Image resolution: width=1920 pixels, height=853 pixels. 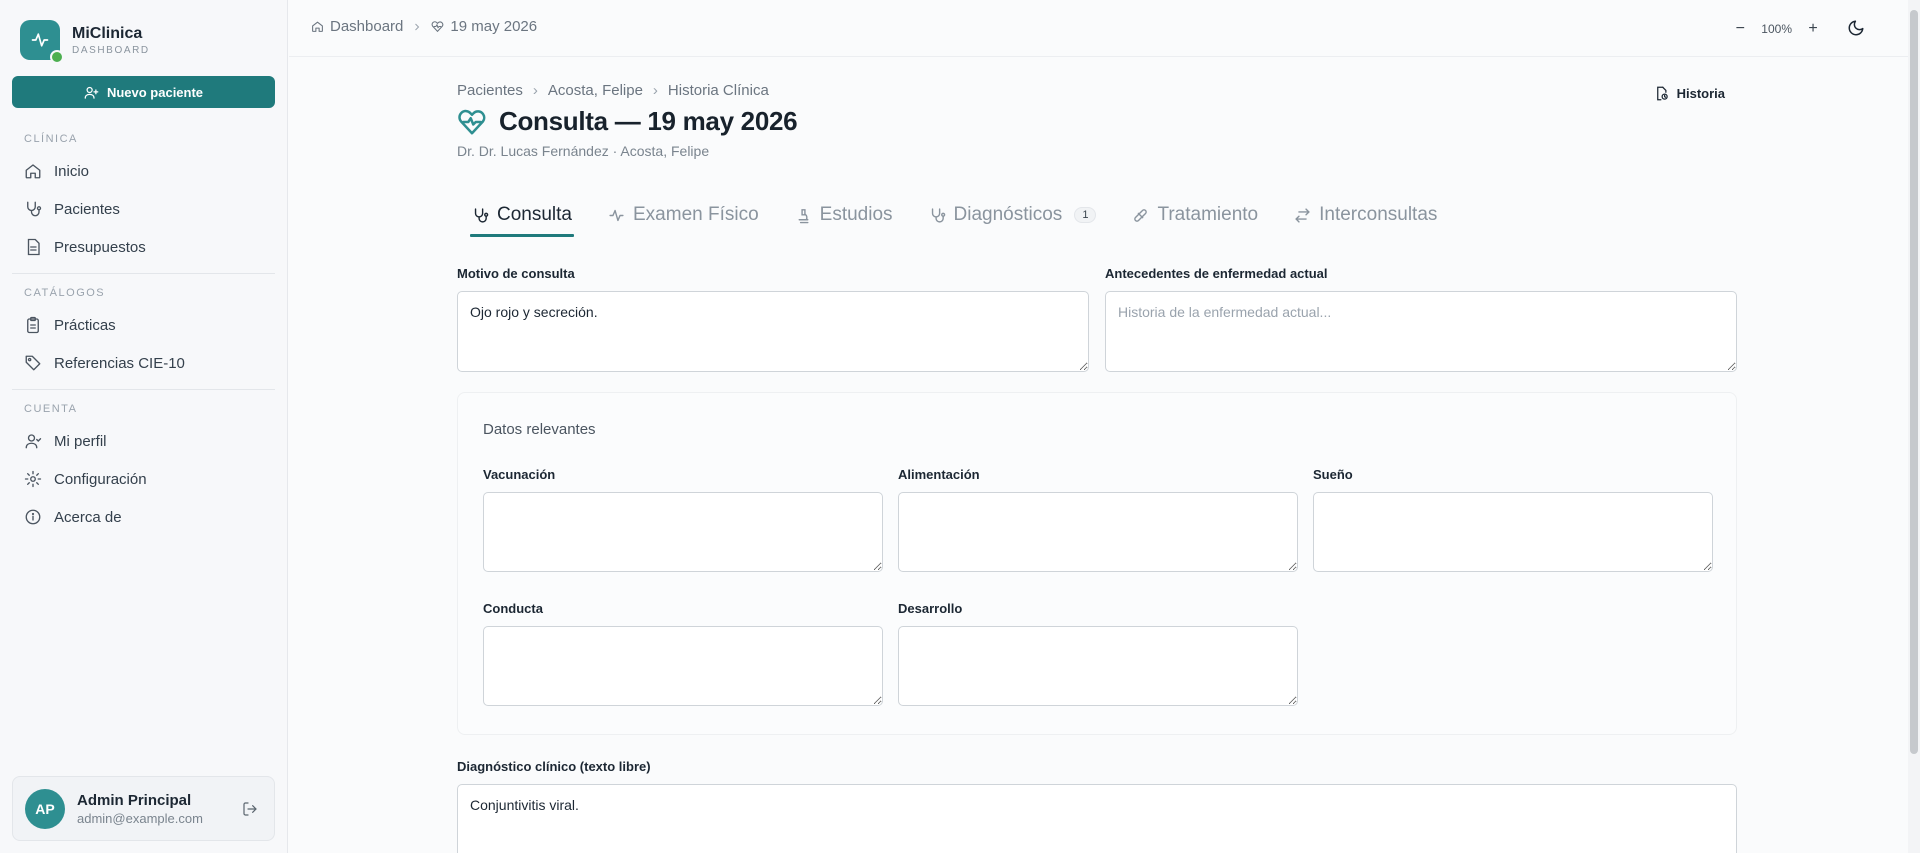 What do you see at coordinates (100, 247) in the screenshot?
I see `sidebar-item-label: Presupuestos` at bounding box center [100, 247].